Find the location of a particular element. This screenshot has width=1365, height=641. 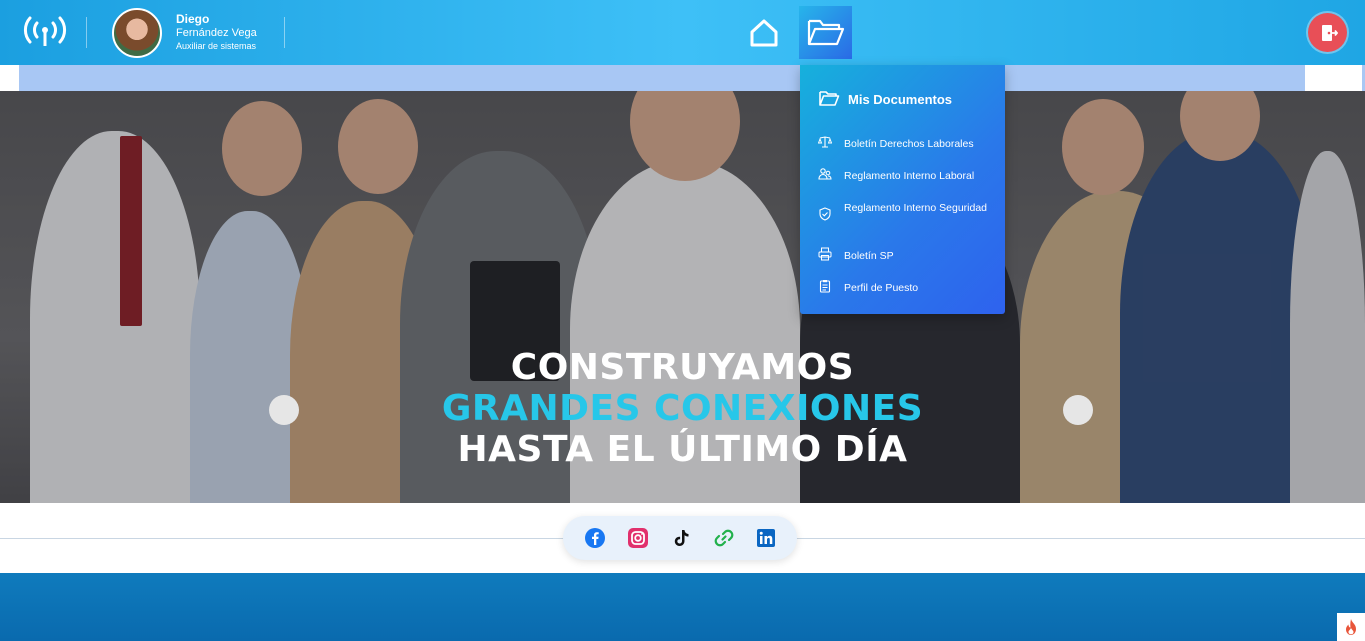

dropdown-item-label: Reglamento Interno Laboral is located at coordinates (909, 176).